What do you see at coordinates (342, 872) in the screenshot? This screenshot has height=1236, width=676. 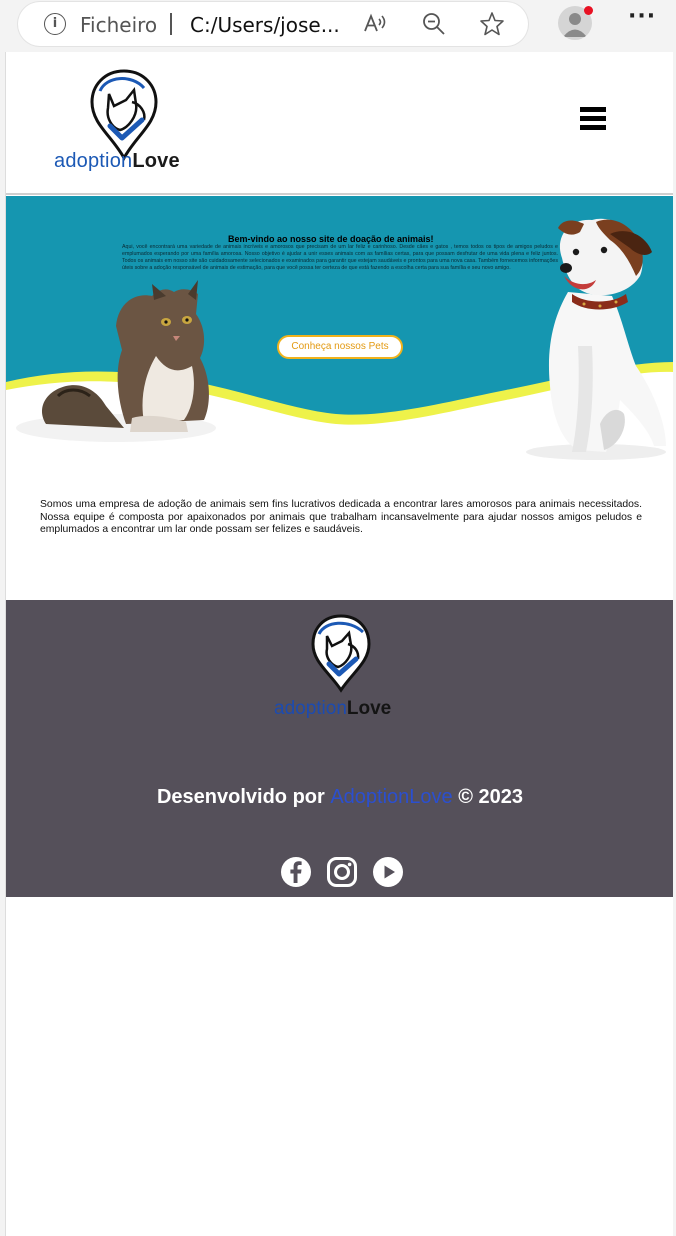 I see `instagram-icon` at bounding box center [342, 872].